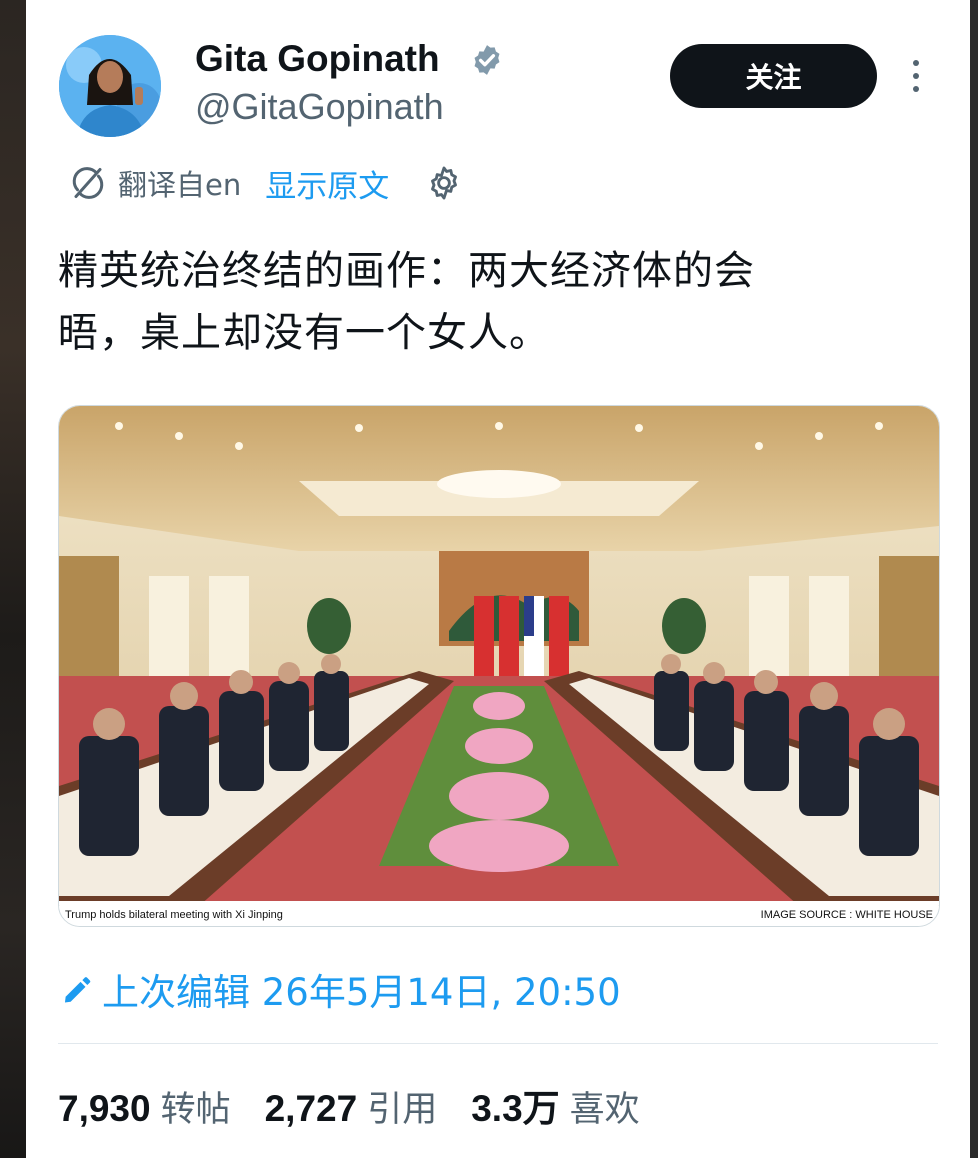 The width and height of the screenshot is (978, 1158). Describe the element at coordinates (916, 76) in the screenshot. I see `more-options-icon` at that location.